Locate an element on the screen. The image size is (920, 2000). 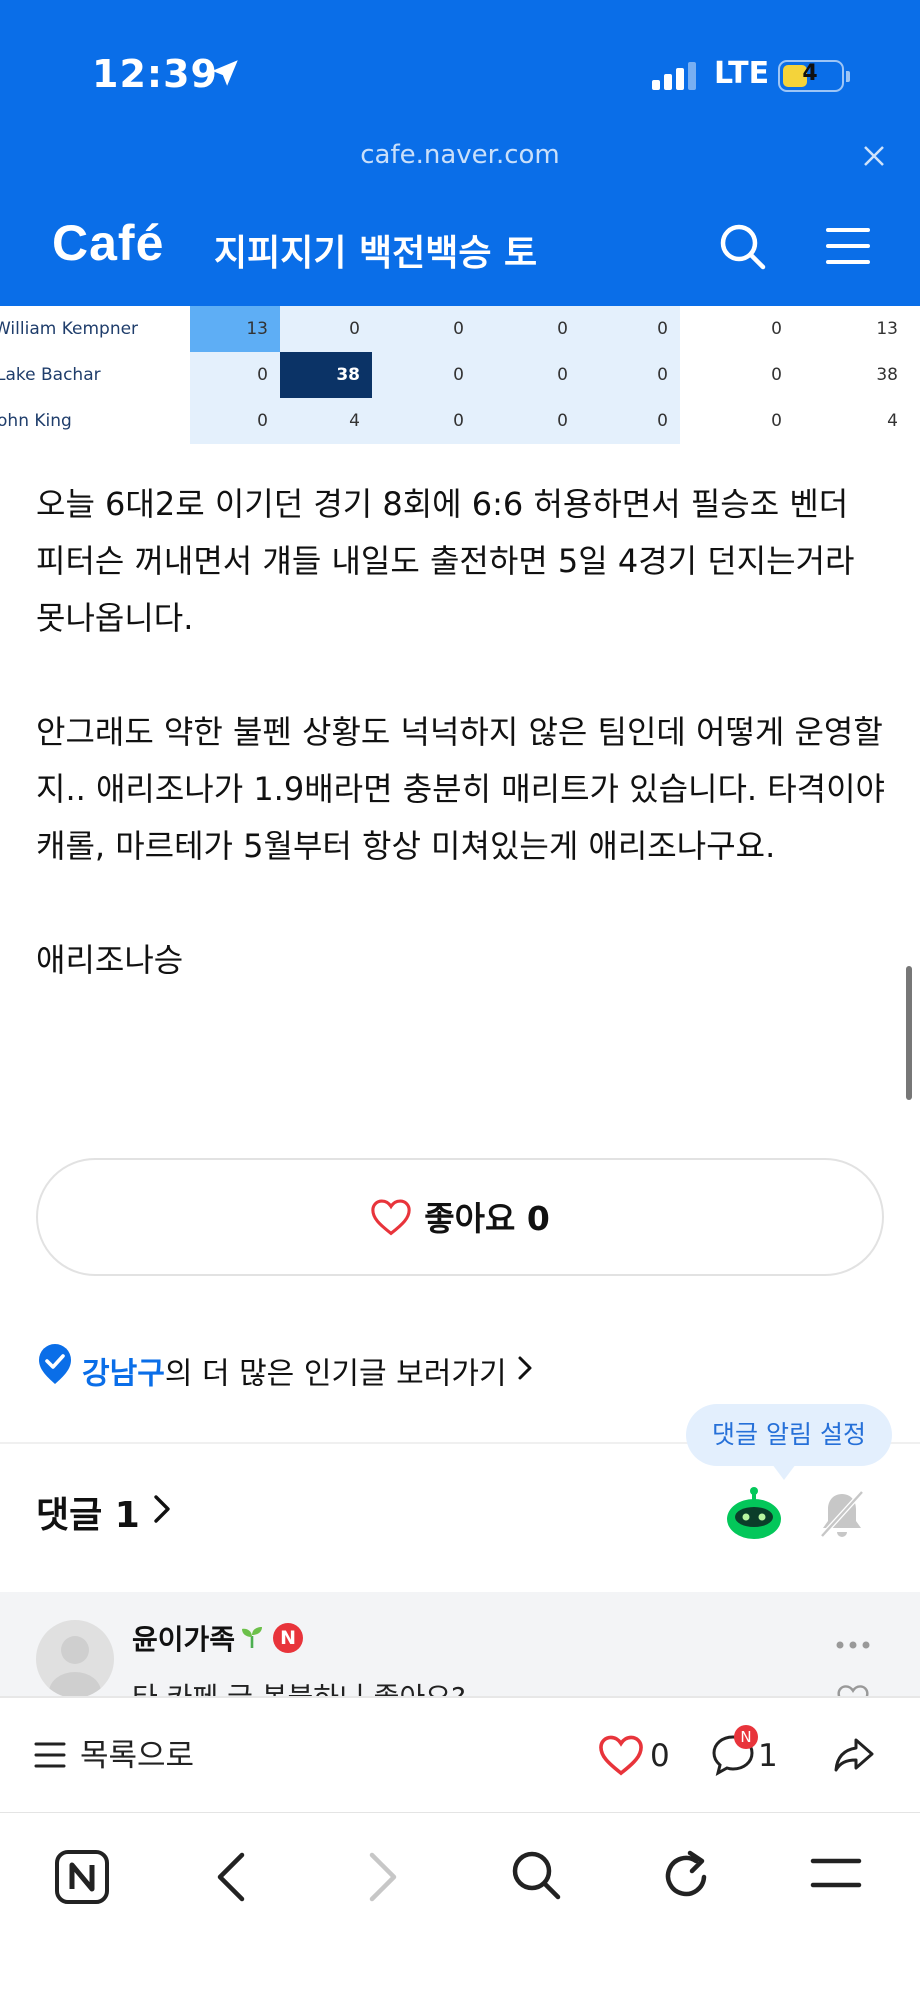
url-domain: cafe.naver.com is located at coordinates (460, 155).